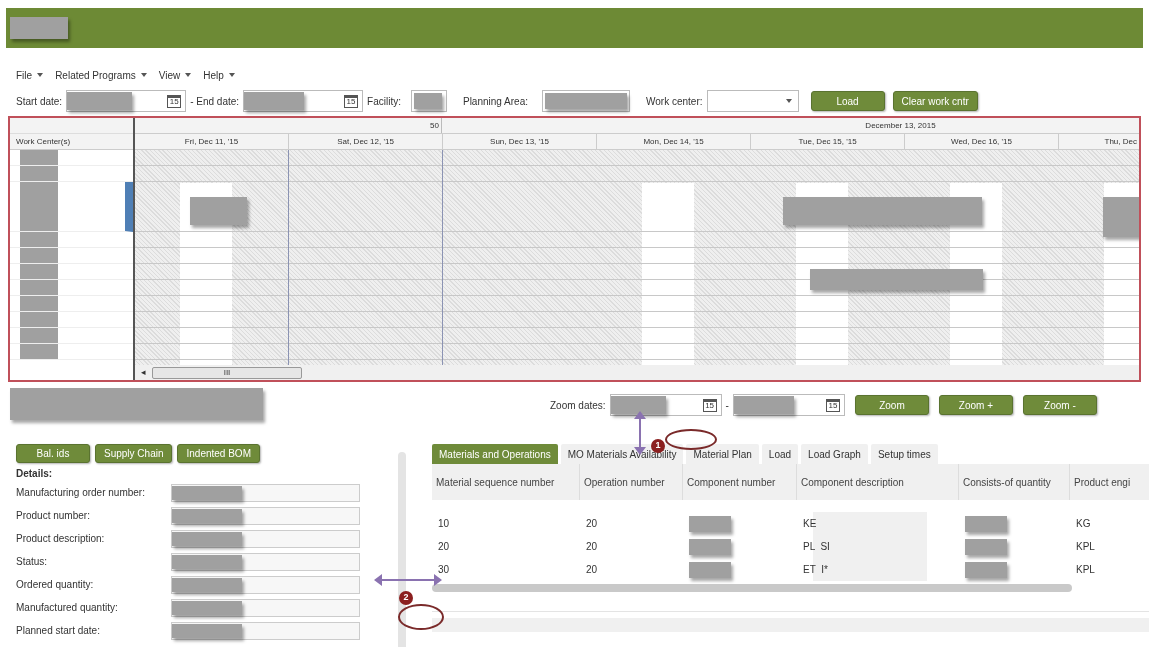 This screenshot has height=647, width=1149. What do you see at coordinates (227, 372) in the screenshot?
I see `scrollbar-thumb: III` at bounding box center [227, 372].